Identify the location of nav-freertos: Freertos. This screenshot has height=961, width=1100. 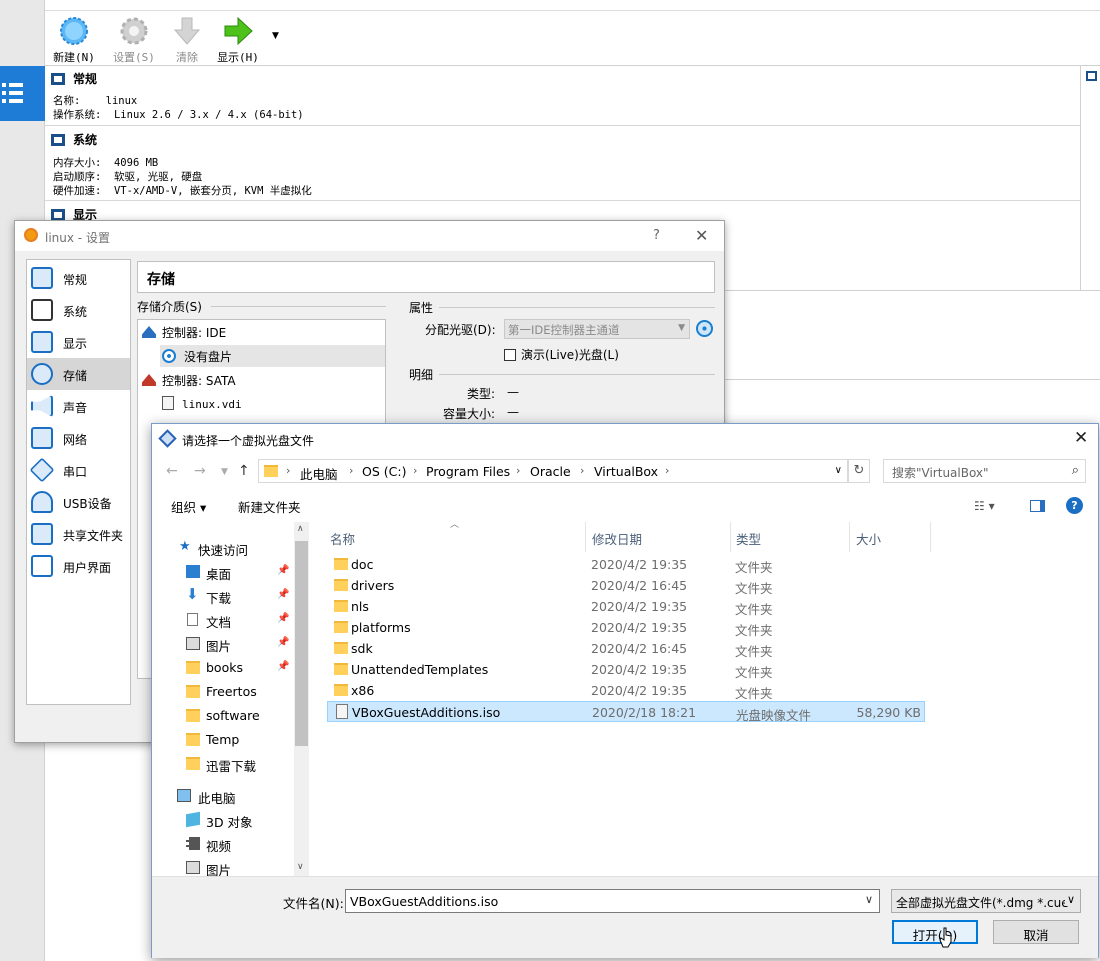
(222, 692).